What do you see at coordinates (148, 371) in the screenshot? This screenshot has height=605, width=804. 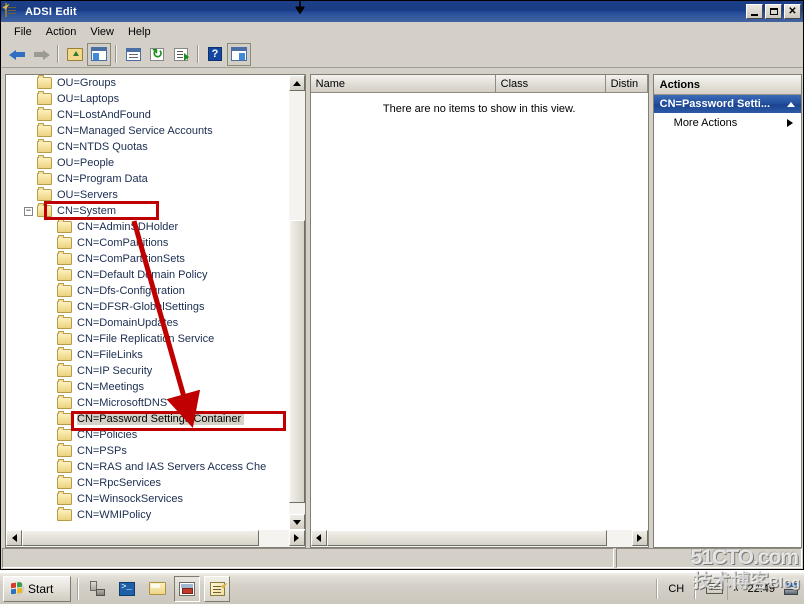 I see `tree-node: CN=IP Security` at bounding box center [148, 371].